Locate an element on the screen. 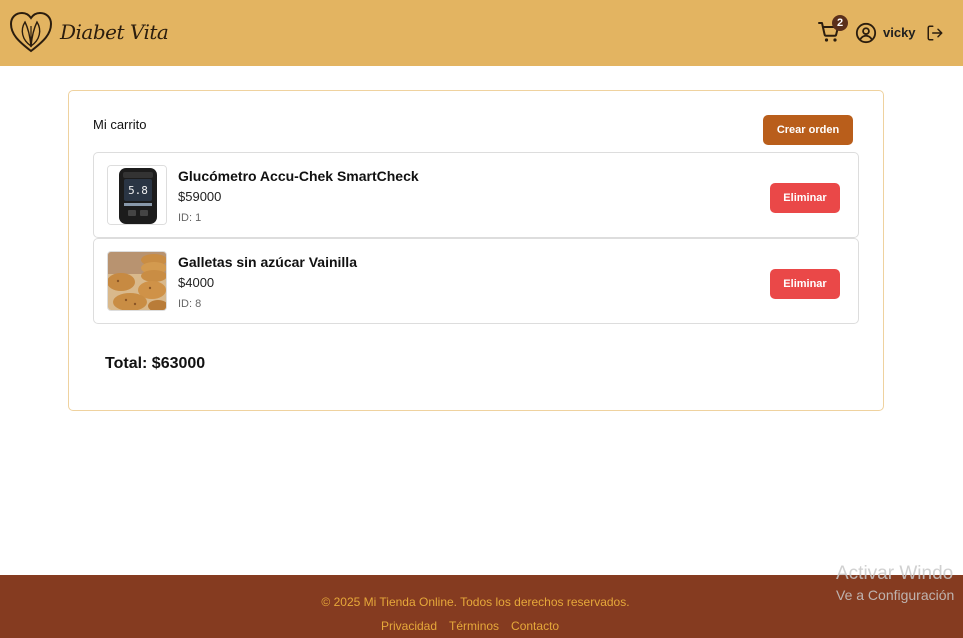  brand-name: Diabet Vita is located at coordinates (114, 32).